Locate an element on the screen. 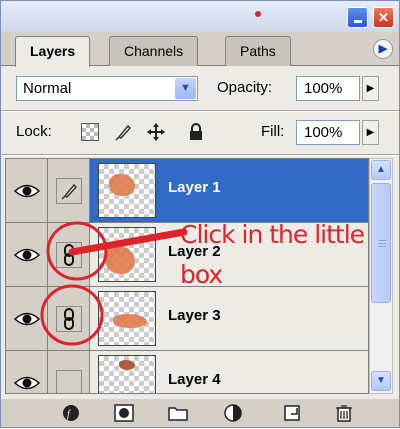 The image size is (400, 429). fx-icon: f is located at coordinates (71, 413).